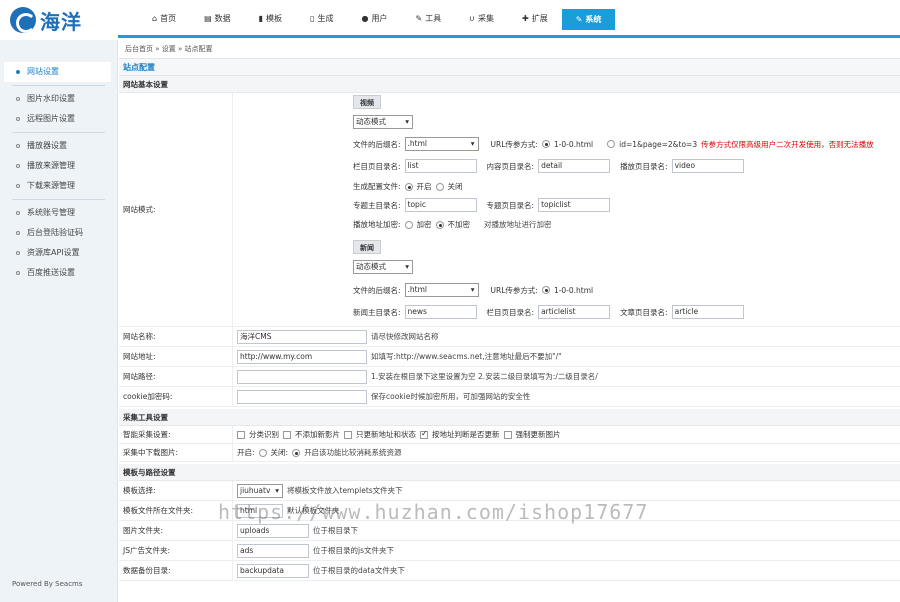 This screenshot has width=900, height=602. What do you see at coordinates (417, 143) in the screenshot?
I see `video-suffix-value: .html` at bounding box center [417, 143].